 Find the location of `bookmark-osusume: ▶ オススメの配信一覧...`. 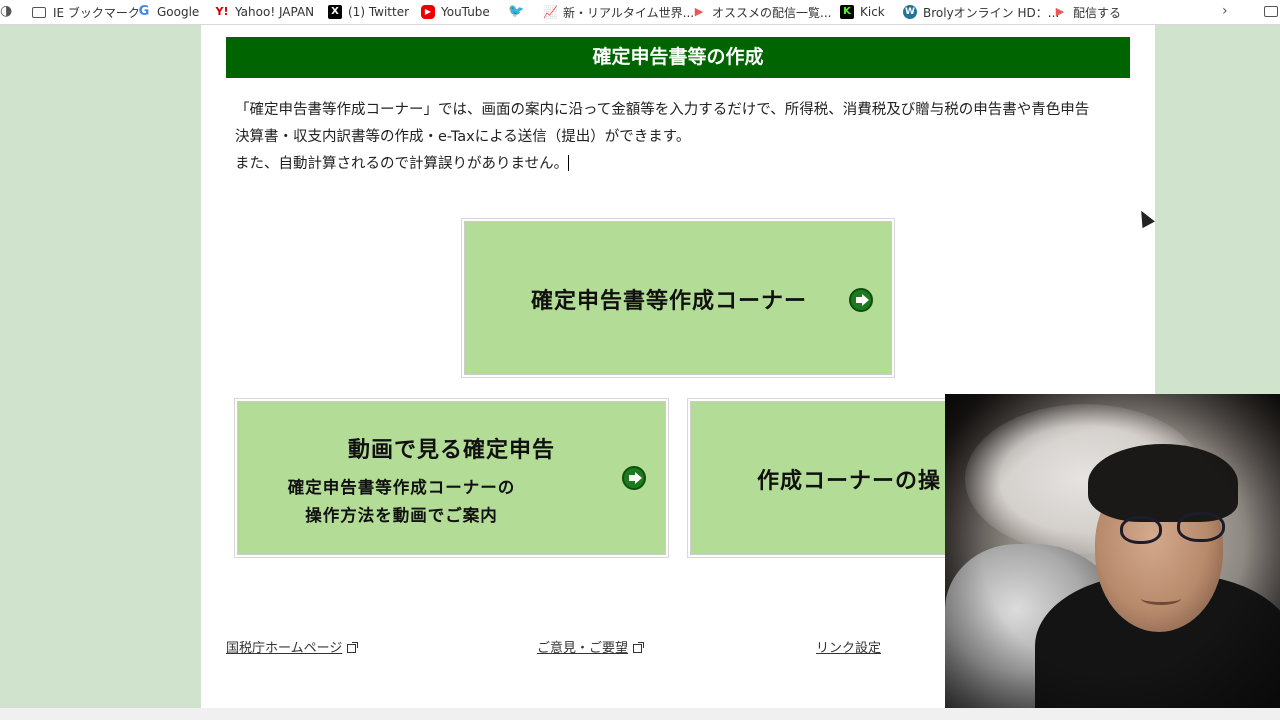

bookmark-osusume: ▶ オススメの配信一覧... is located at coordinates (762, 12).